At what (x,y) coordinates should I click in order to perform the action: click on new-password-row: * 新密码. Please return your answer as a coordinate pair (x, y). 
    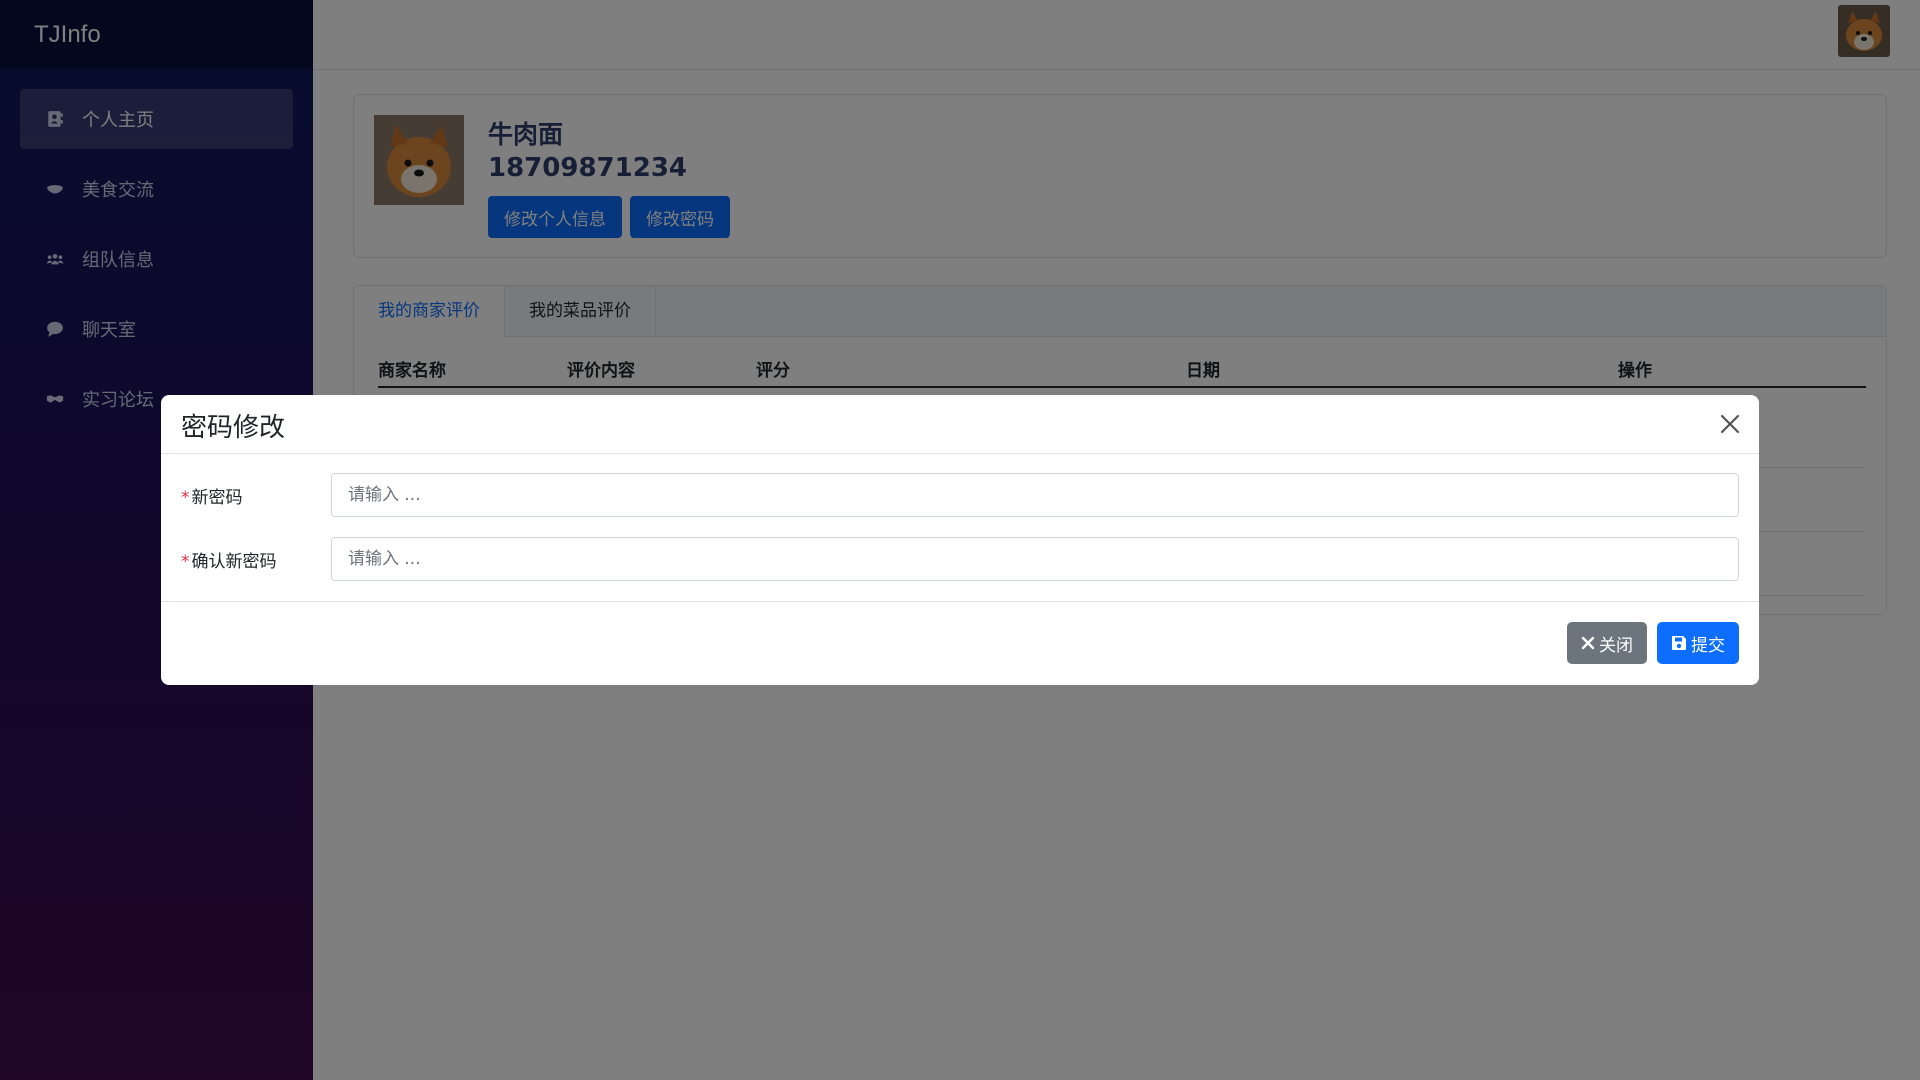
    Looking at the image, I should click on (960, 495).